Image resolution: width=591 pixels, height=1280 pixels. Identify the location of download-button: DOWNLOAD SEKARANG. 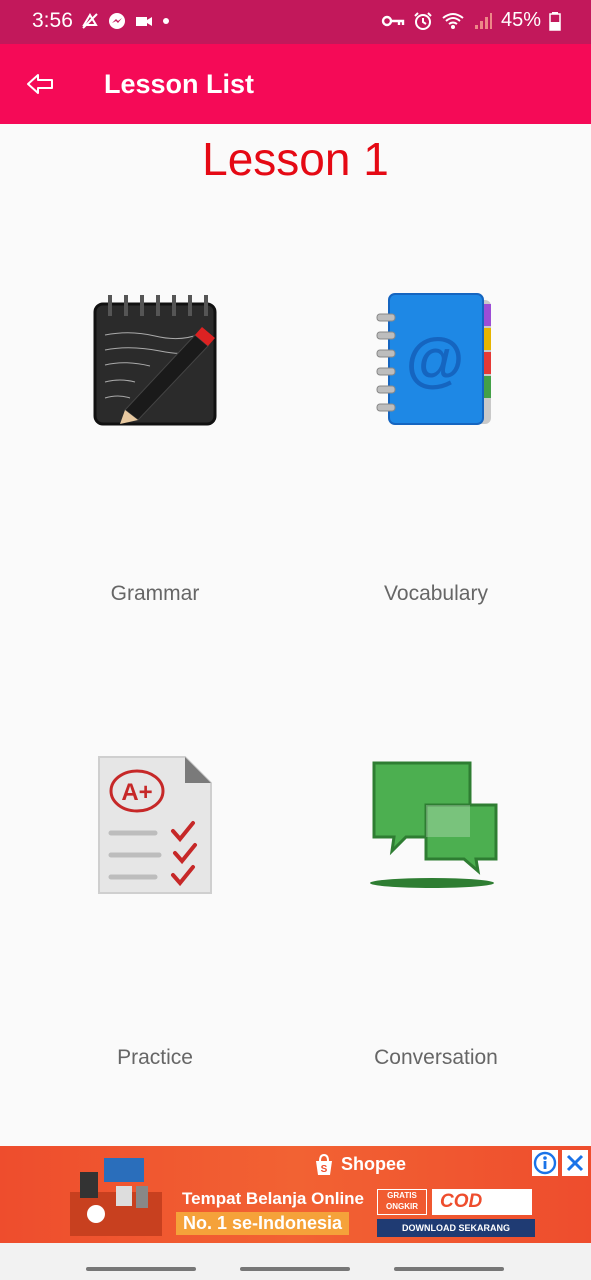
(456, 1228).